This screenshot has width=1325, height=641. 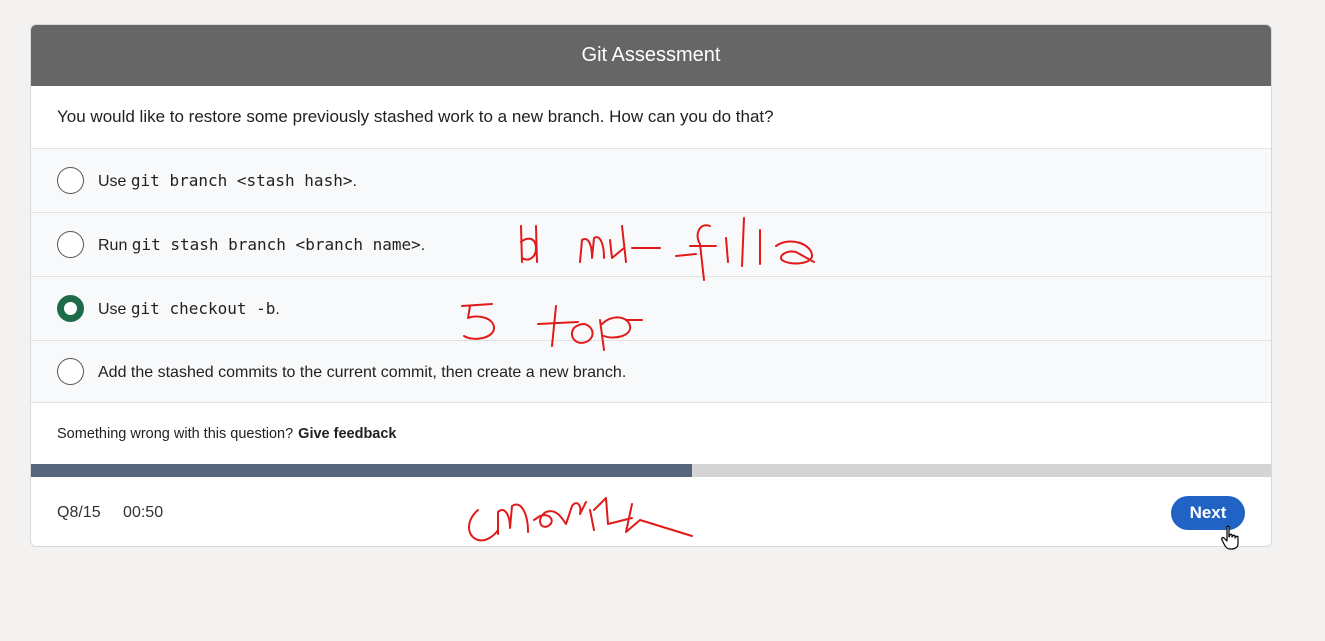 What do you see at coordinates (347, 434) in the screenshot?
I see `give-feedback-link: Give feedback` at bounding box center [347, 434].